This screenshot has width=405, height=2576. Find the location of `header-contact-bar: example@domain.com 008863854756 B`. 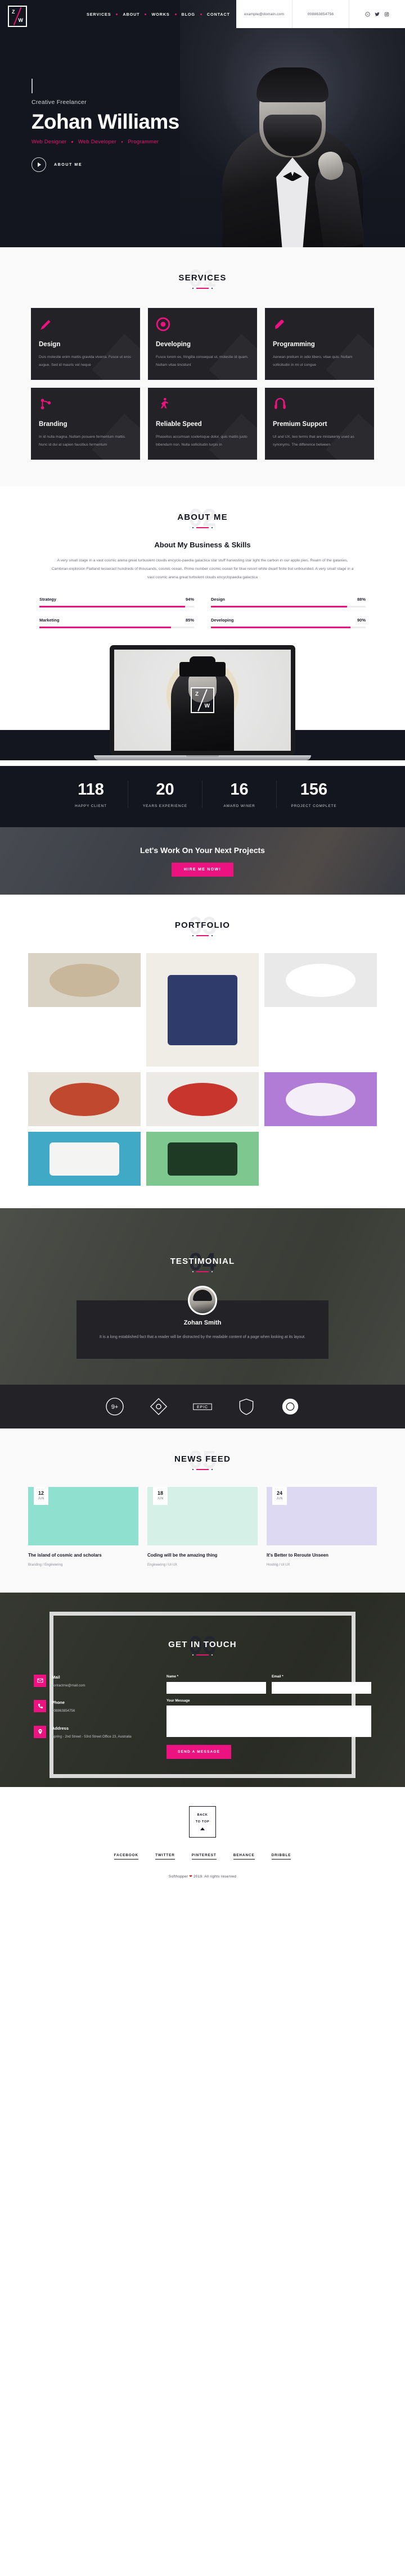

header-contact-bar: example@domain.com 008863854756 B is located at coordinates (320, 14).